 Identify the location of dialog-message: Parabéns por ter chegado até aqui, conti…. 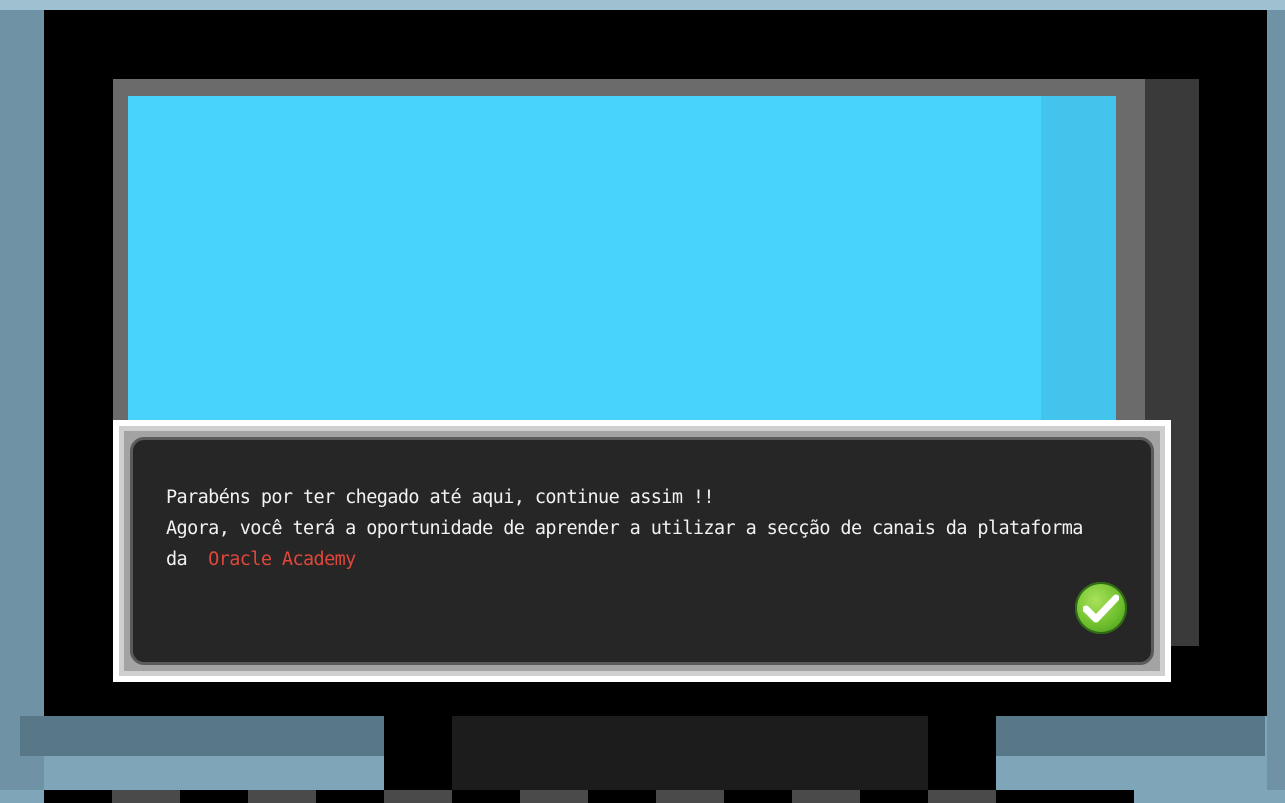
(646, 528).